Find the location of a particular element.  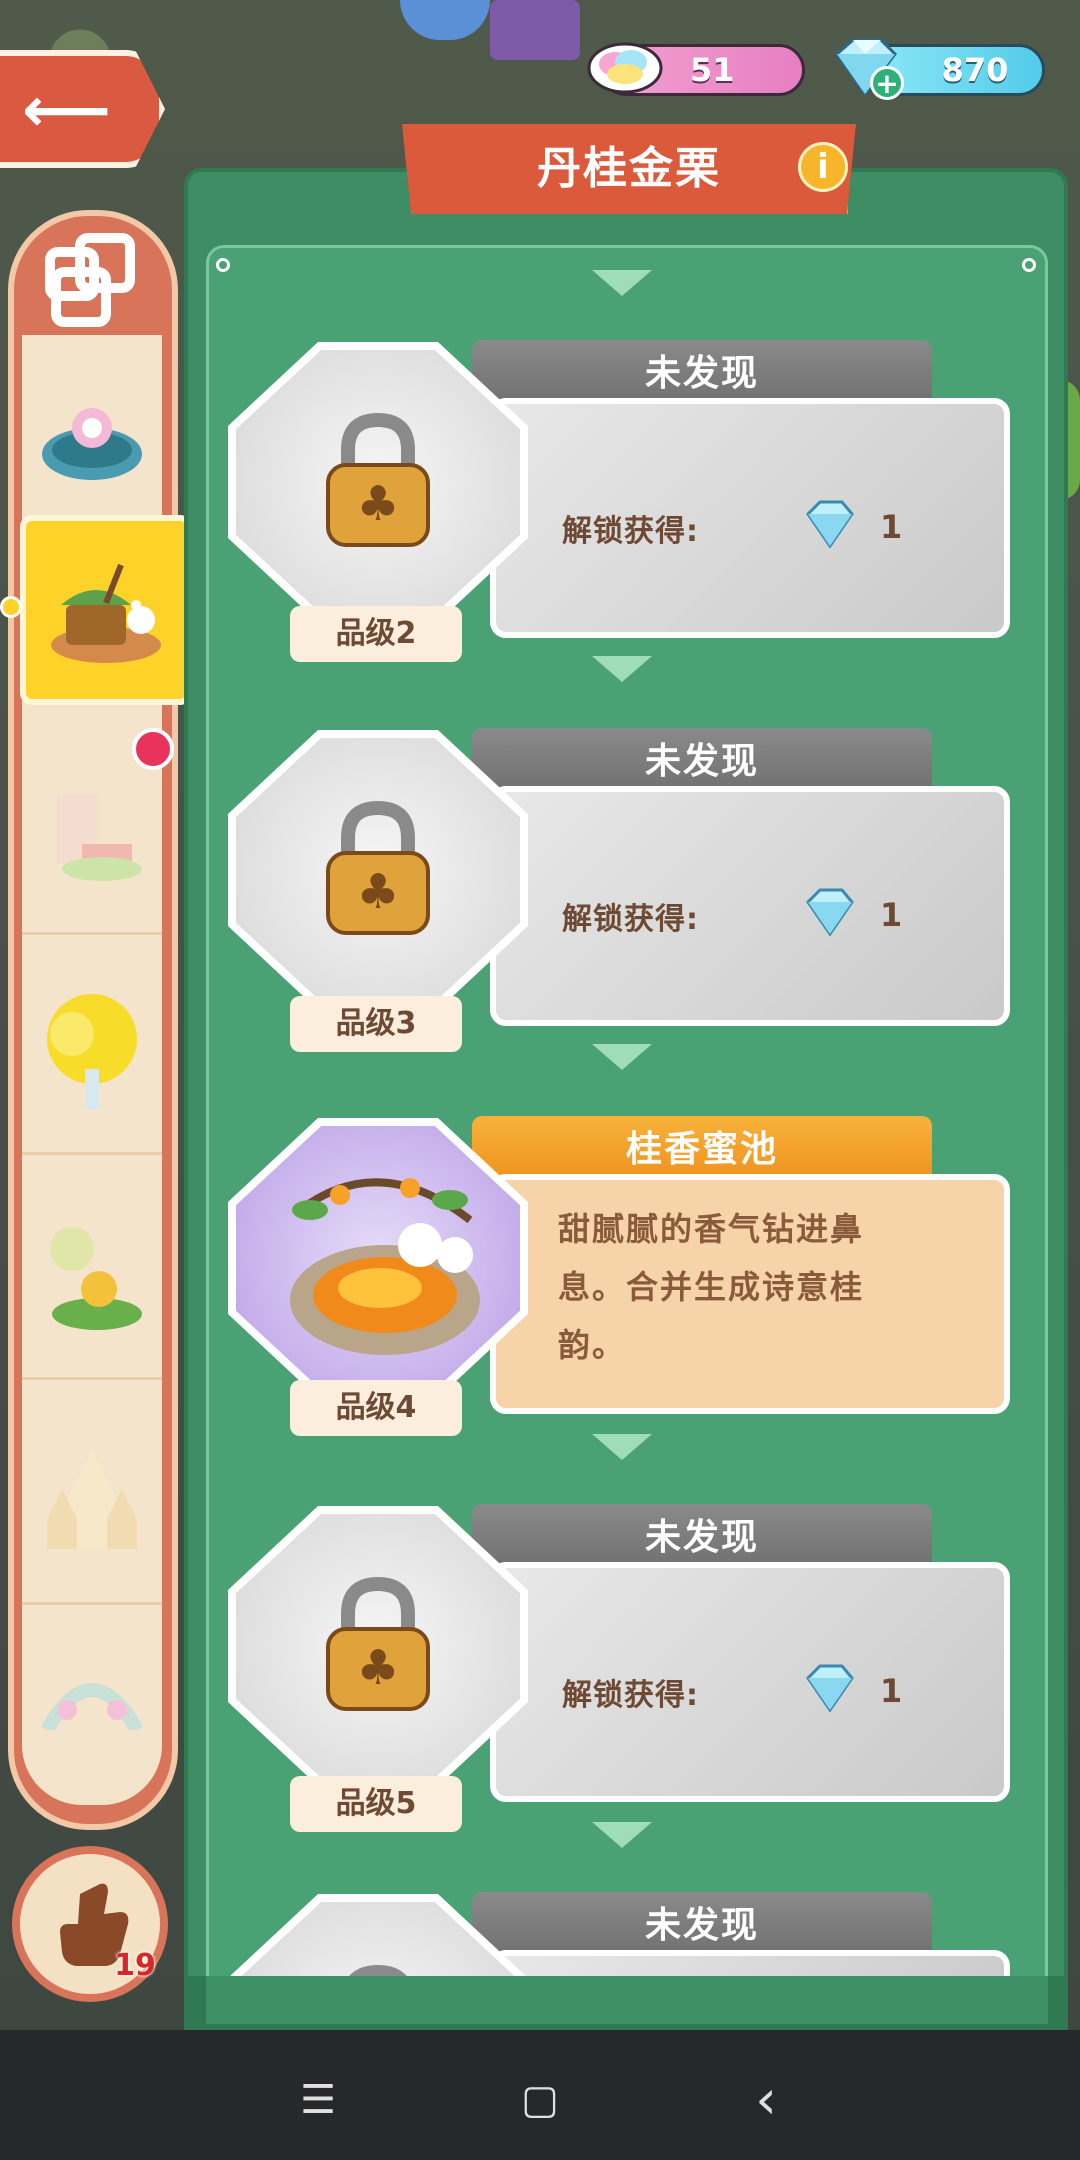

back-arrow-icon: ⟵ is located at coordinates (66, 109).